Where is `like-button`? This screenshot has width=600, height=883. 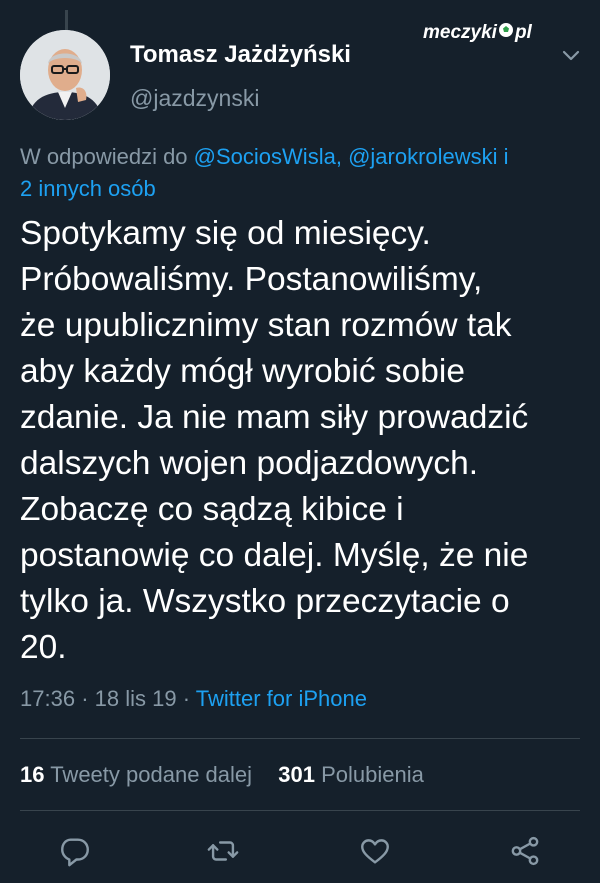 like-button is located at coordinates (375, 851).